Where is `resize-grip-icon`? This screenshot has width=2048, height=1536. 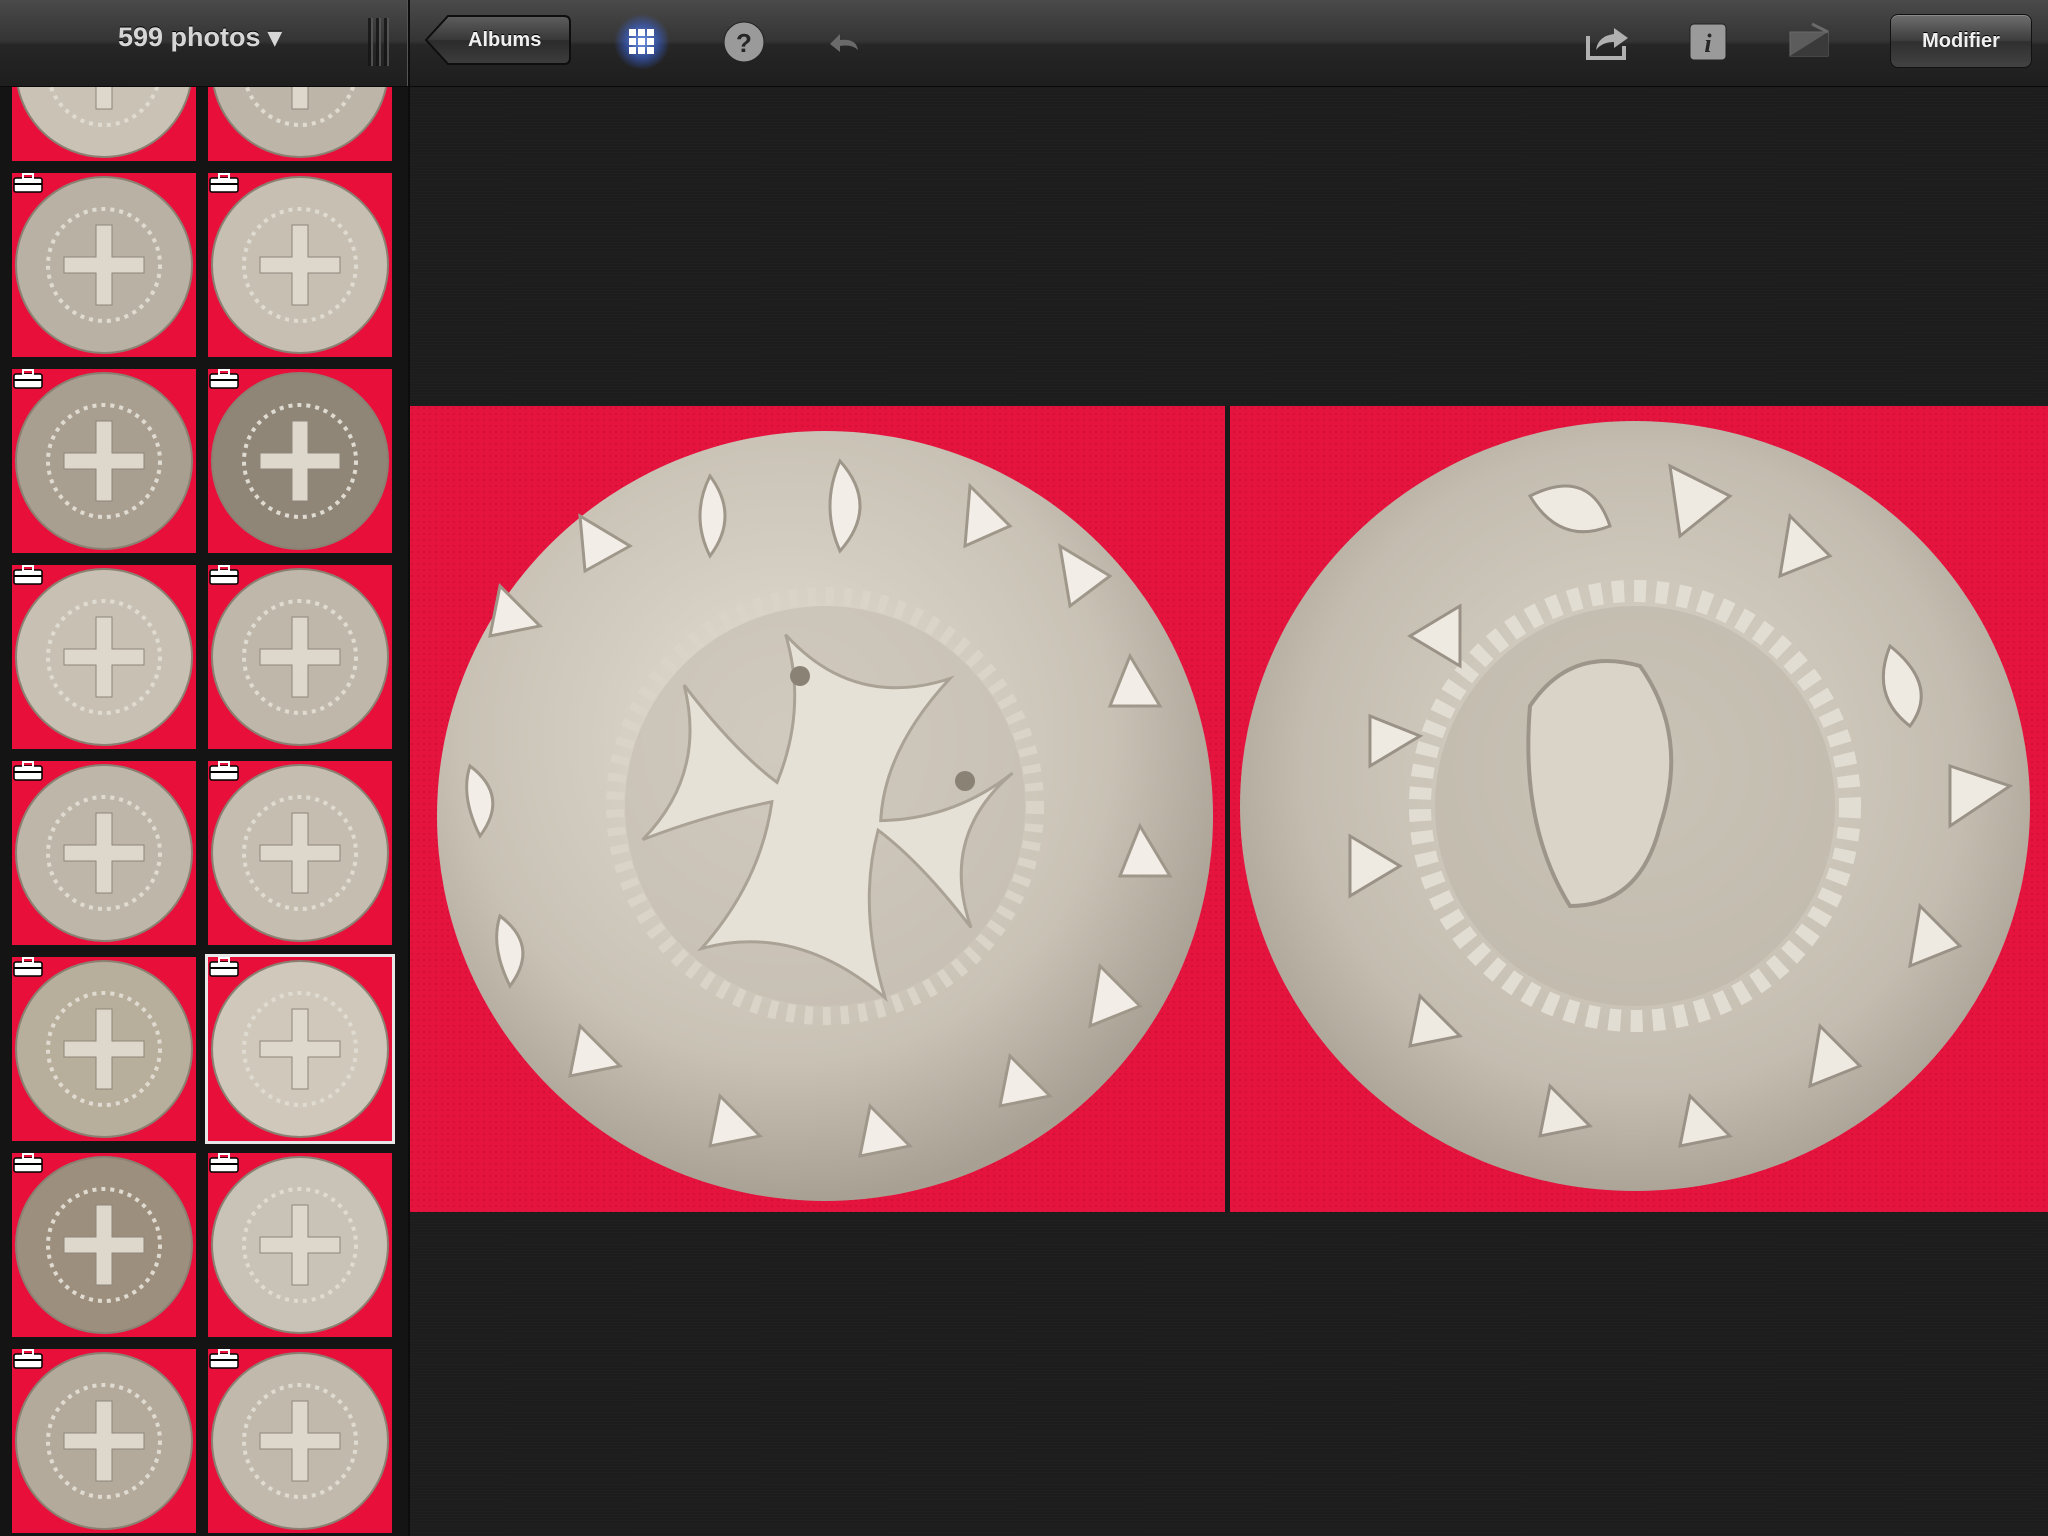 resize-grip-icon is located at coordinates (380, 42).